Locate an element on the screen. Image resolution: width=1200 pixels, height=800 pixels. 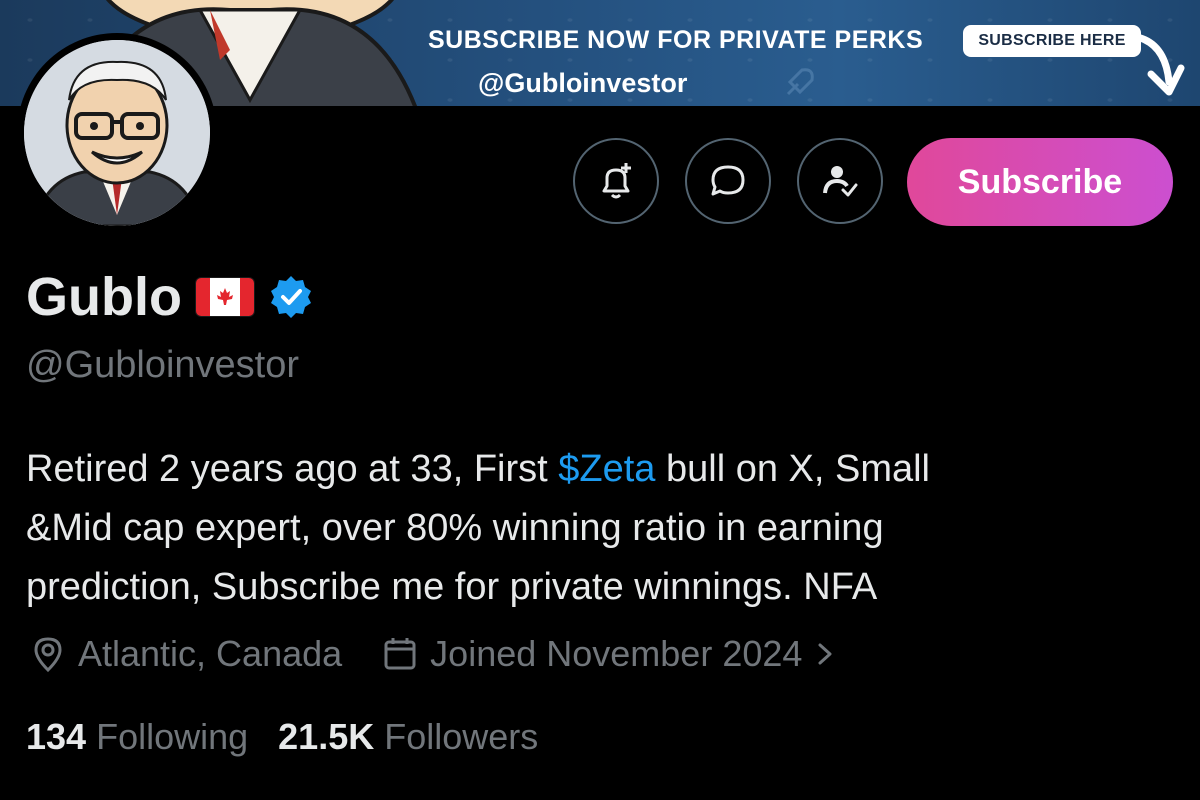
following-link: 134 Following is located at coordinates (137, 737).